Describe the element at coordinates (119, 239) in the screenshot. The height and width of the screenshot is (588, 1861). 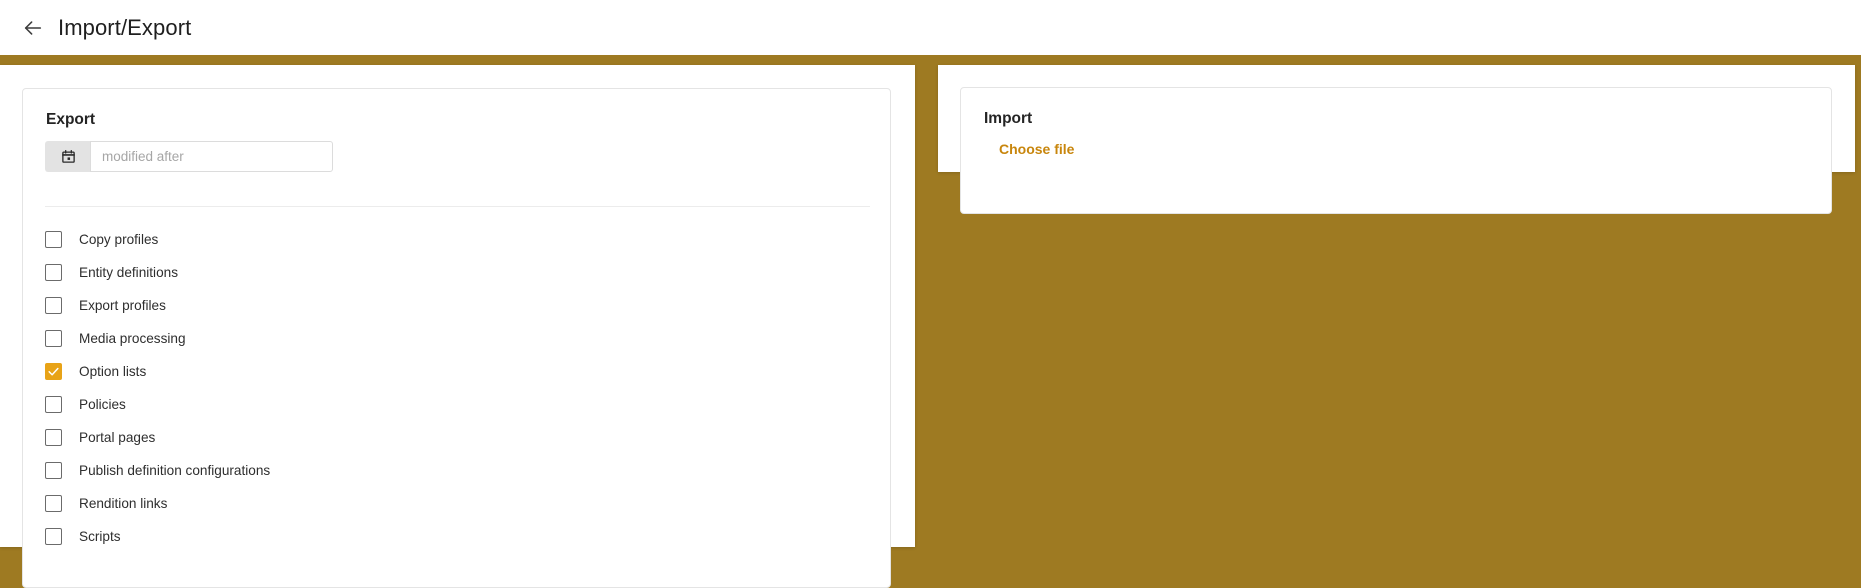
I see `export-option-label: Copy profiles` at that location.